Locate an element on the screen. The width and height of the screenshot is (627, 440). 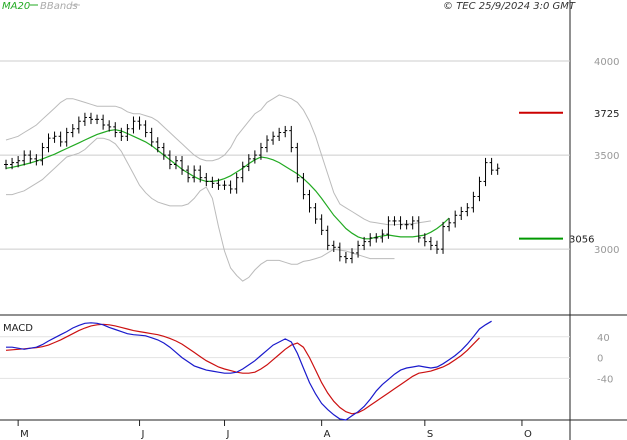
price-tick-3500: 3500 is located at coordinates (606, 156).